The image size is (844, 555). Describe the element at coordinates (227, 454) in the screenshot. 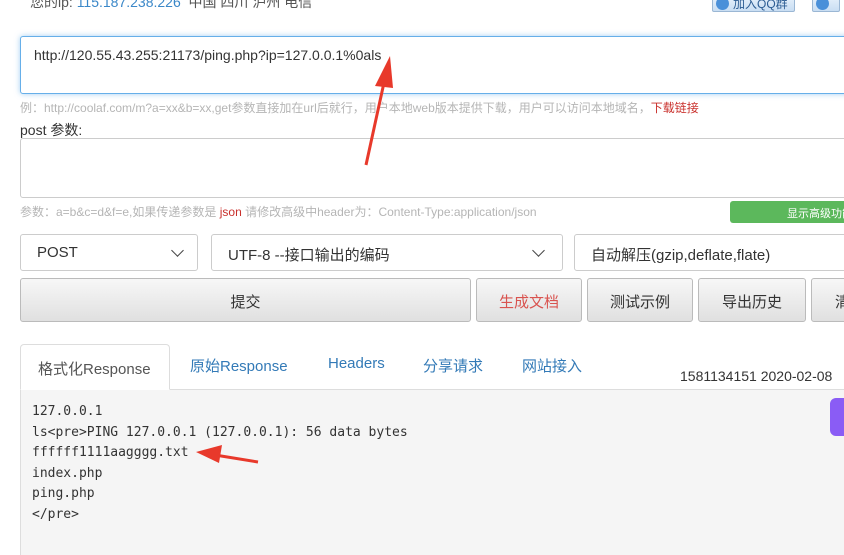

I see `annotation-arrow-flag` at that location.